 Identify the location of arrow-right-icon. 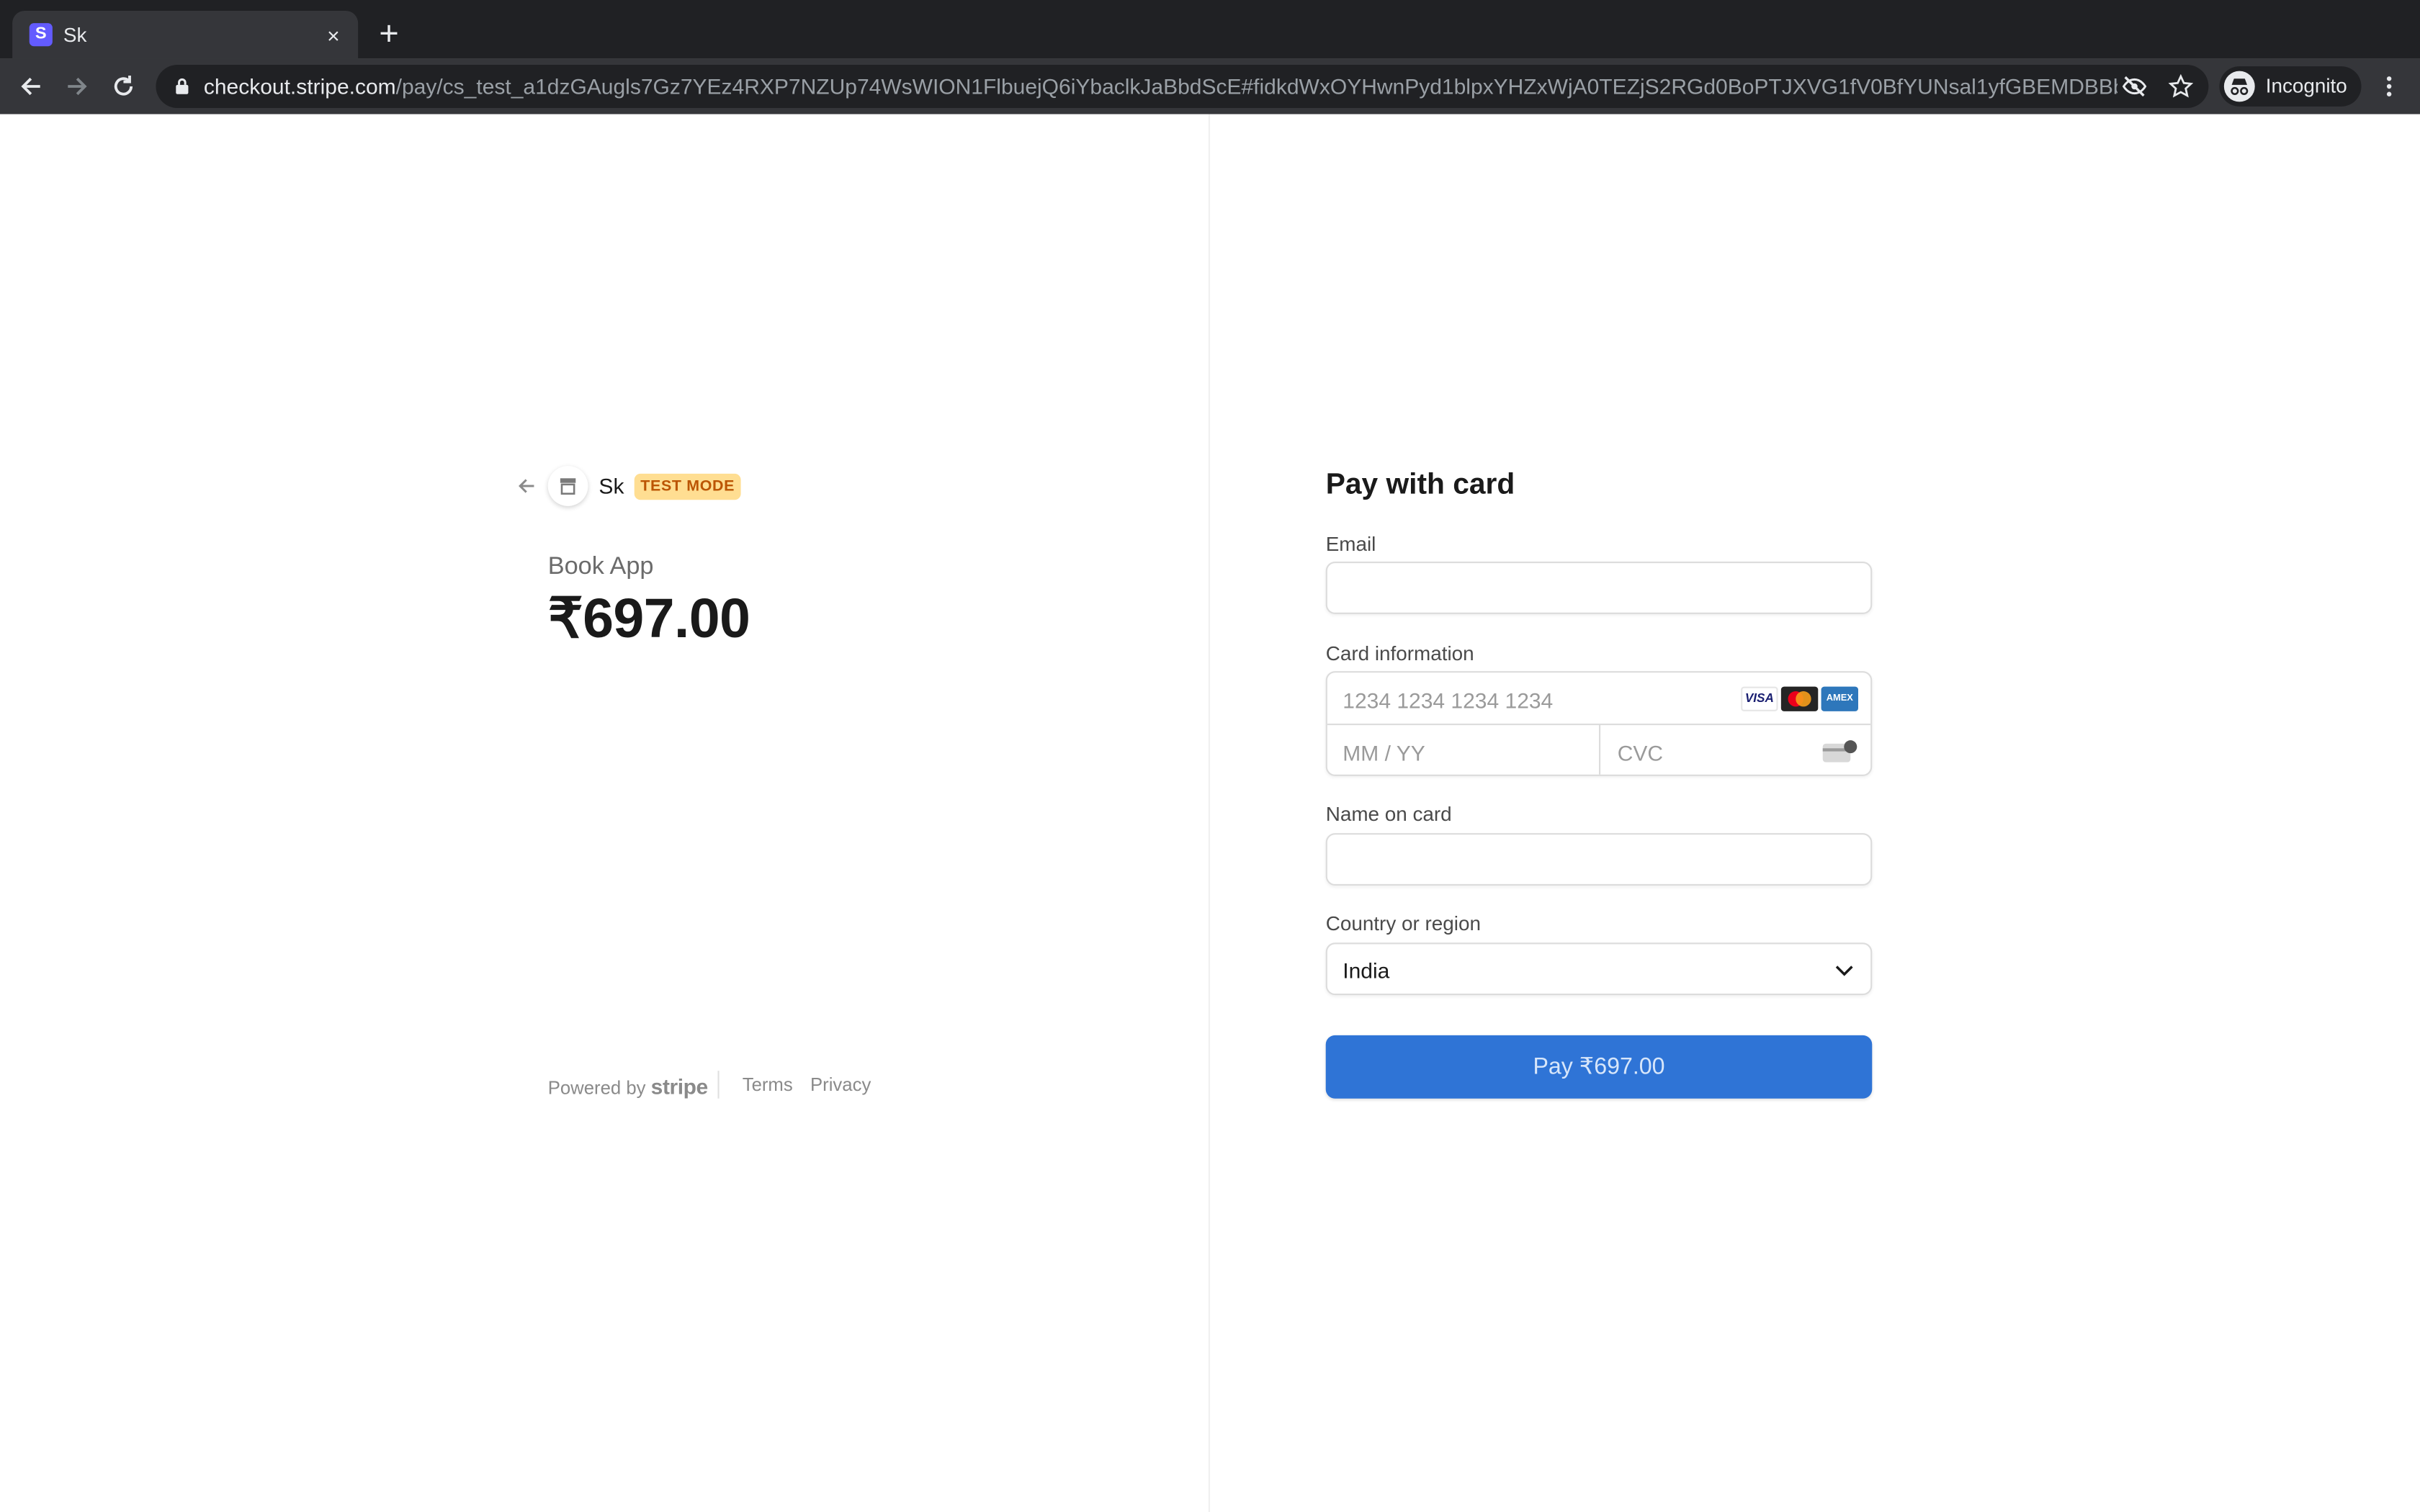
(77, 86).